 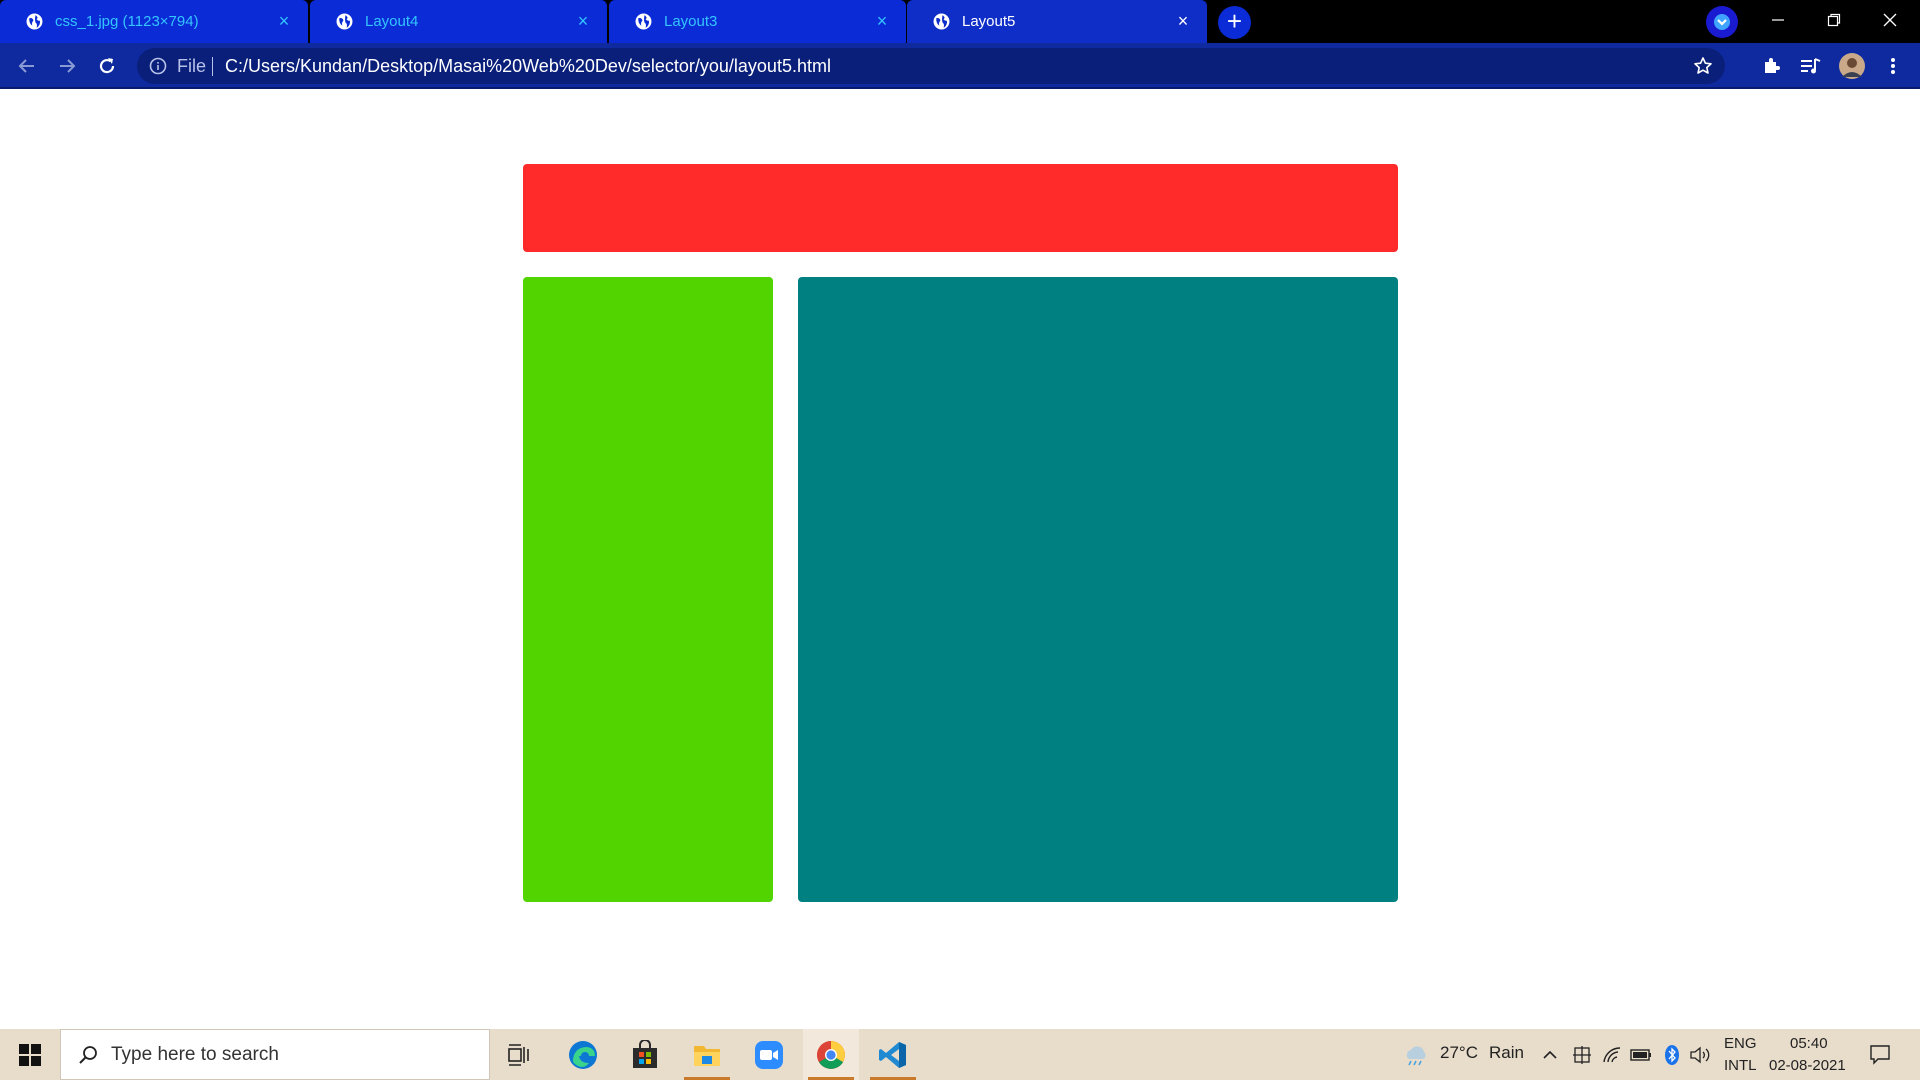 I want to click on chevron-up-icon, so click(x=1550, y=1055).